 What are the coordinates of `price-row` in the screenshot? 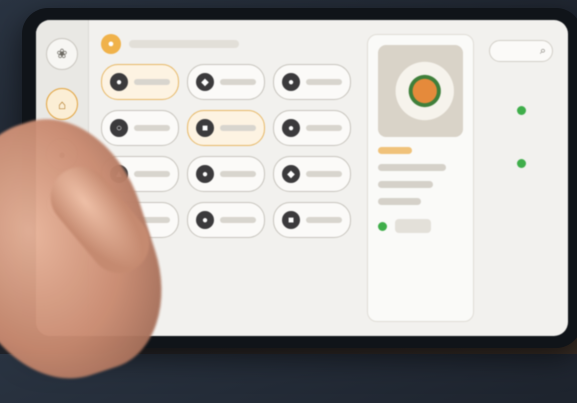 It's located at (420, 226).